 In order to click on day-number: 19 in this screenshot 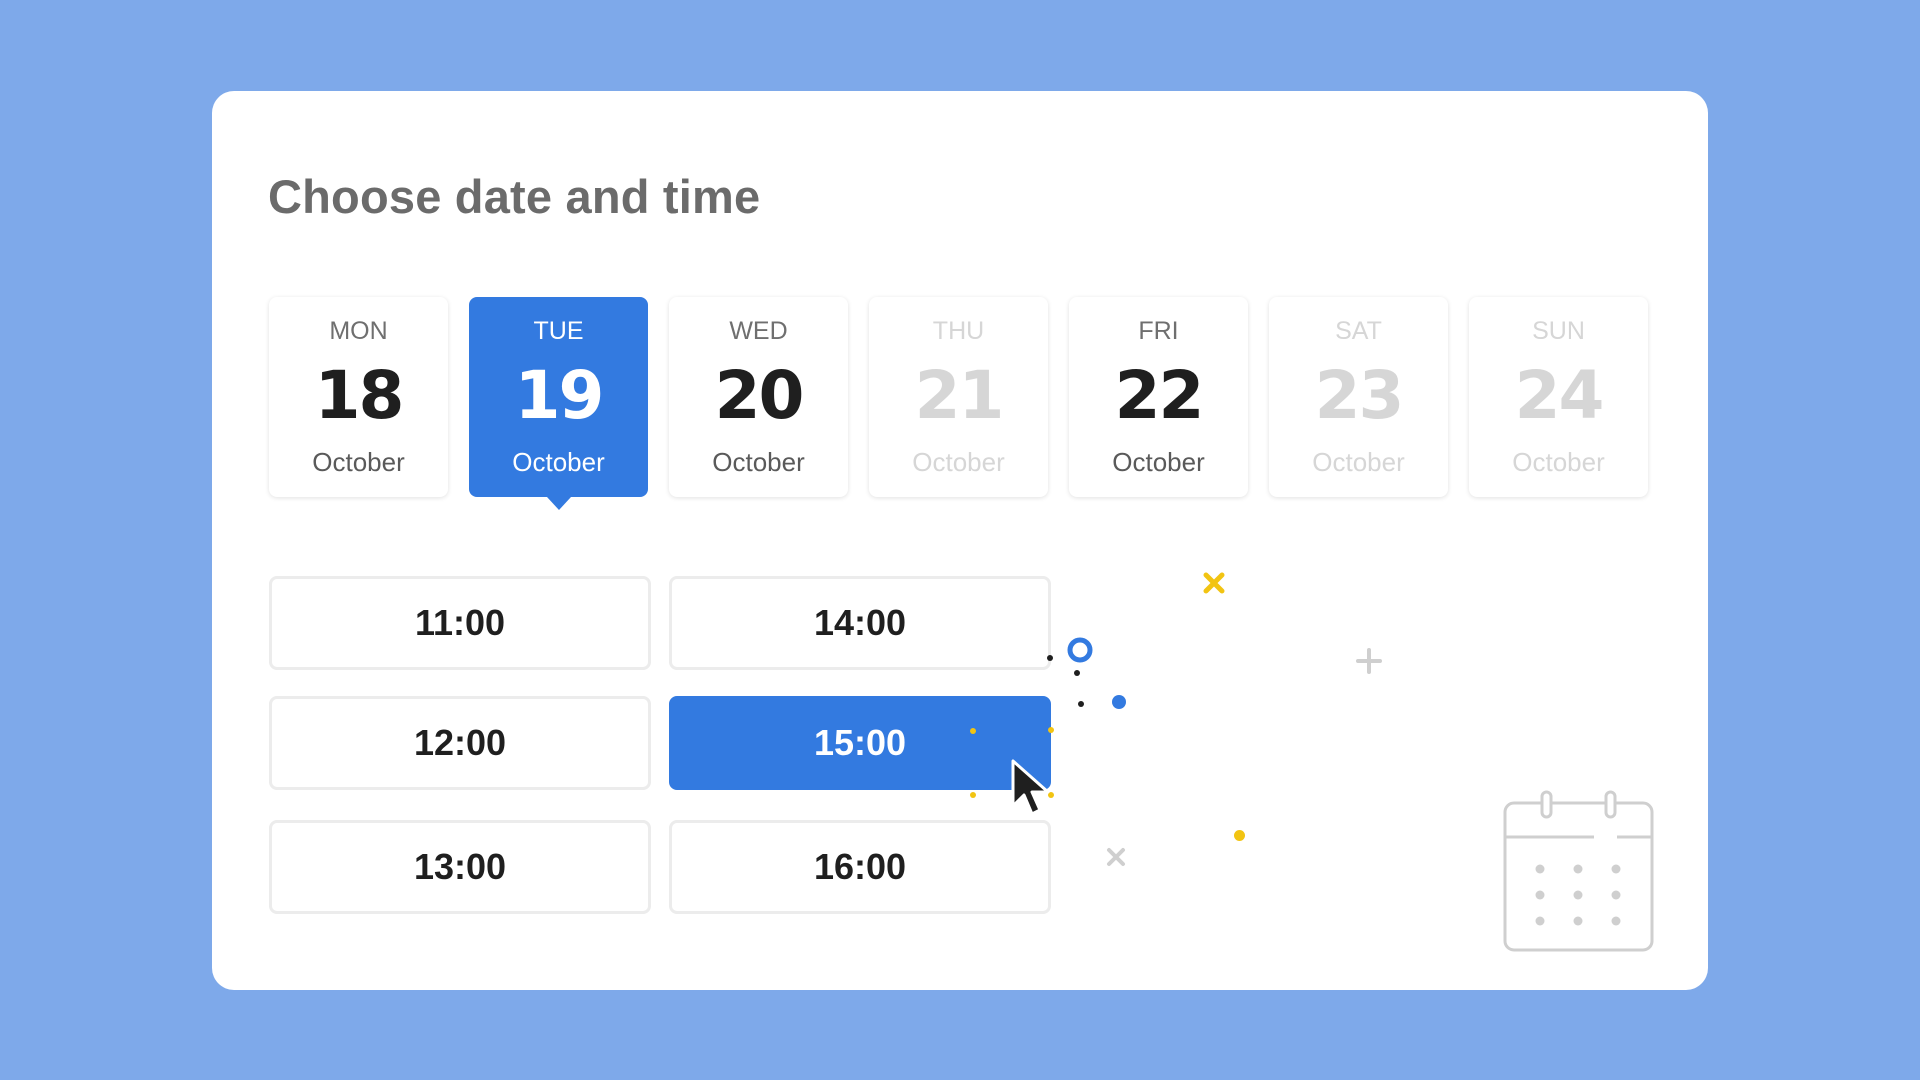, I will do `click(559, 395)`.